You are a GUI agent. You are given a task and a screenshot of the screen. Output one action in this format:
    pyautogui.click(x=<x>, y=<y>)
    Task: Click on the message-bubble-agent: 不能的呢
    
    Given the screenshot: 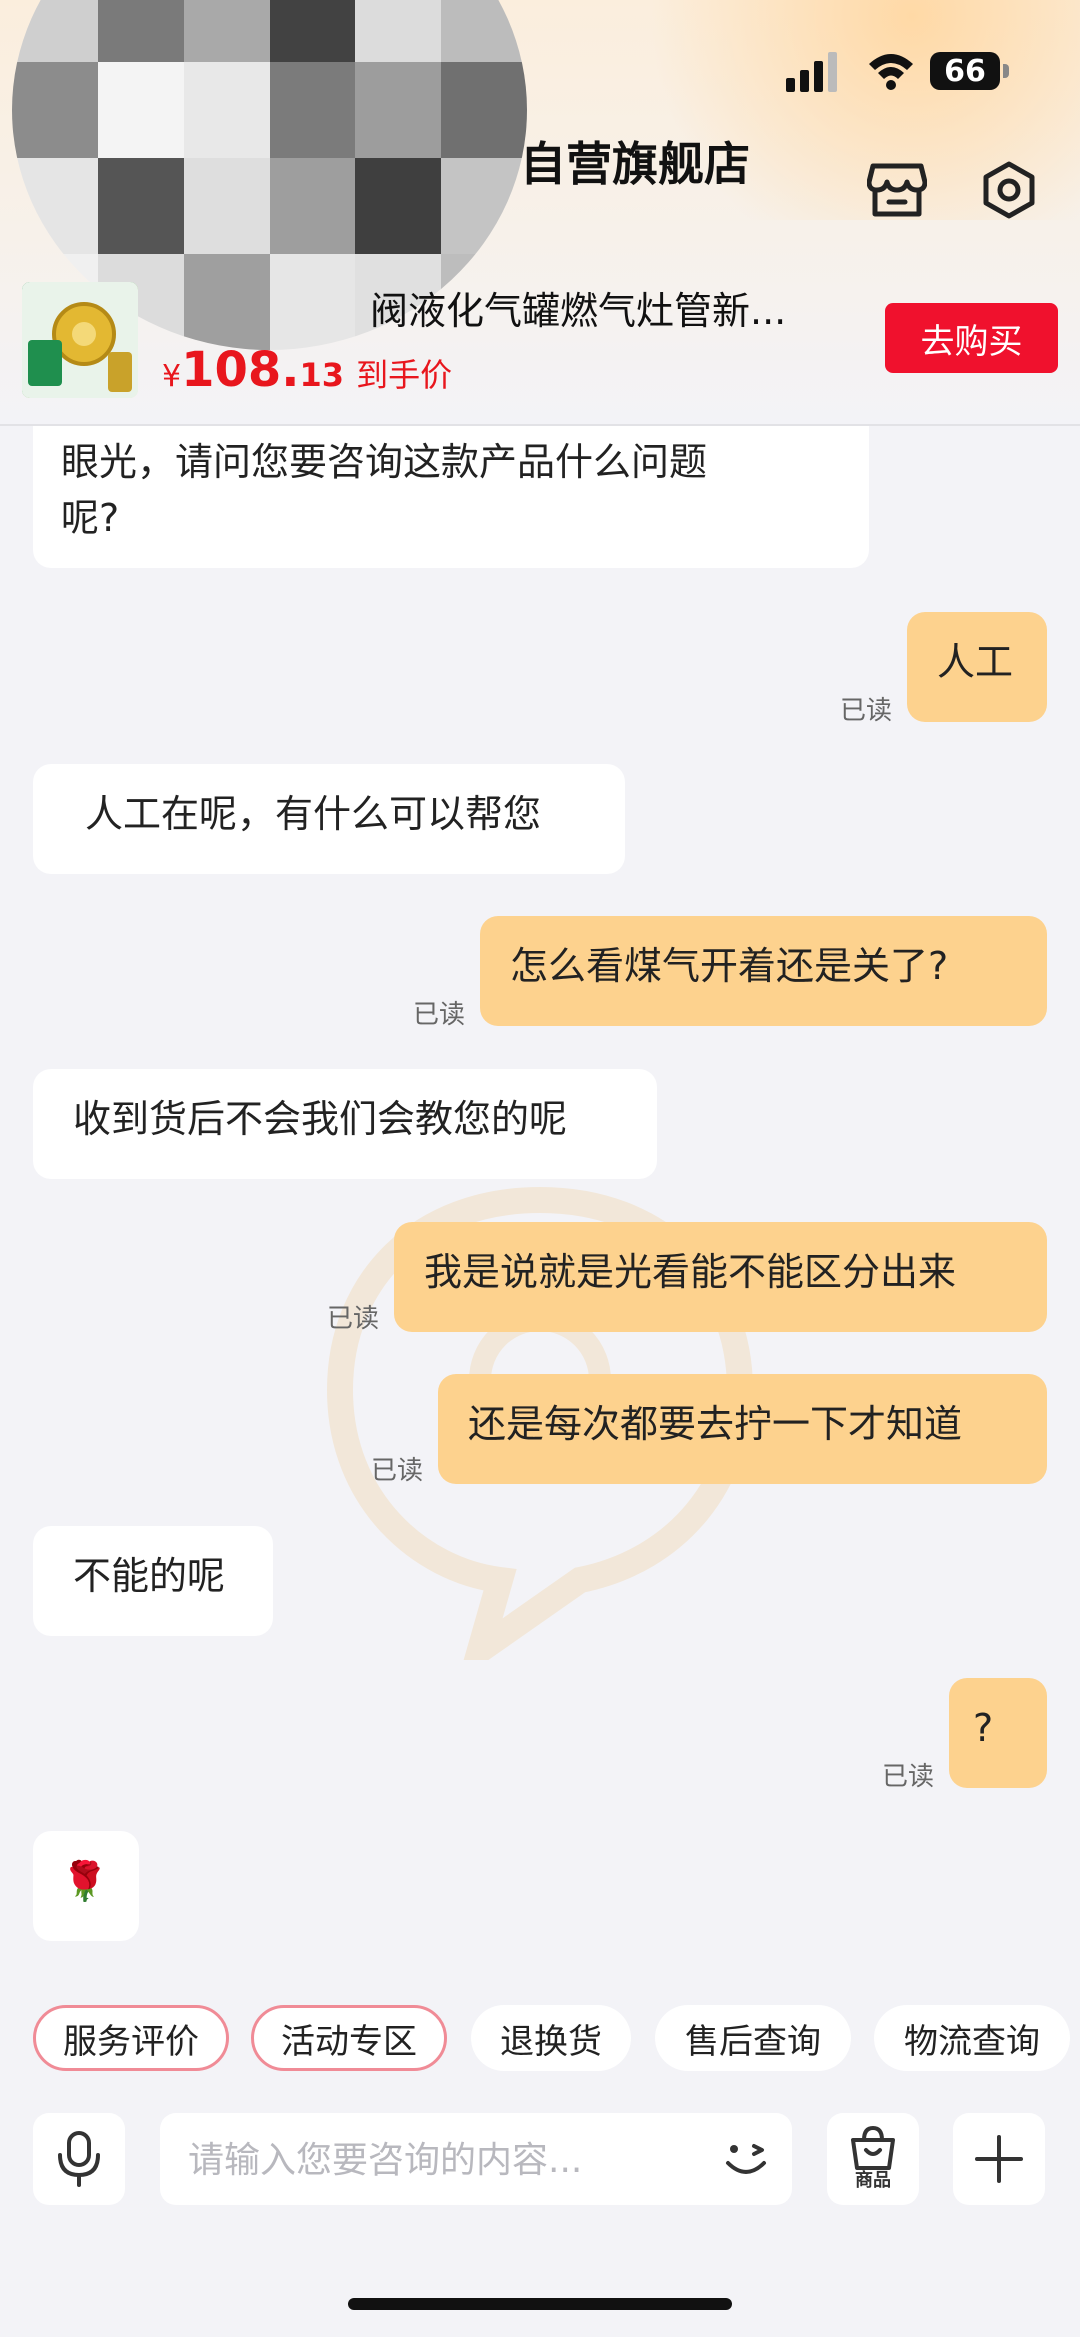 What is the action you would take?
    pyautogui.click(x=153, y=1581)
    